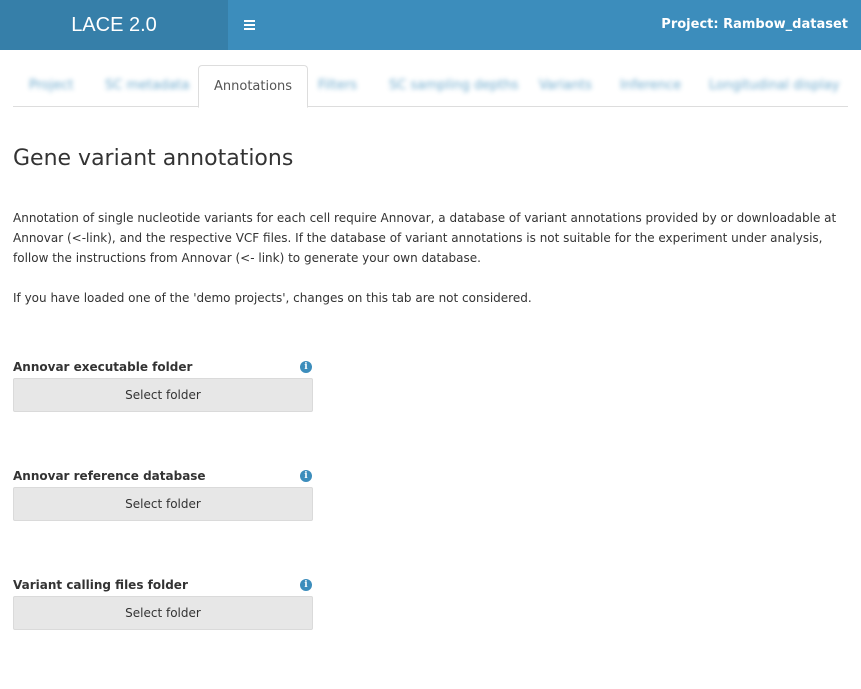 This screenshot has width=861, height=689. Describe the element at coordinates (337, 86) in the screenshot. I see `tab-filters: Filters` at that location.